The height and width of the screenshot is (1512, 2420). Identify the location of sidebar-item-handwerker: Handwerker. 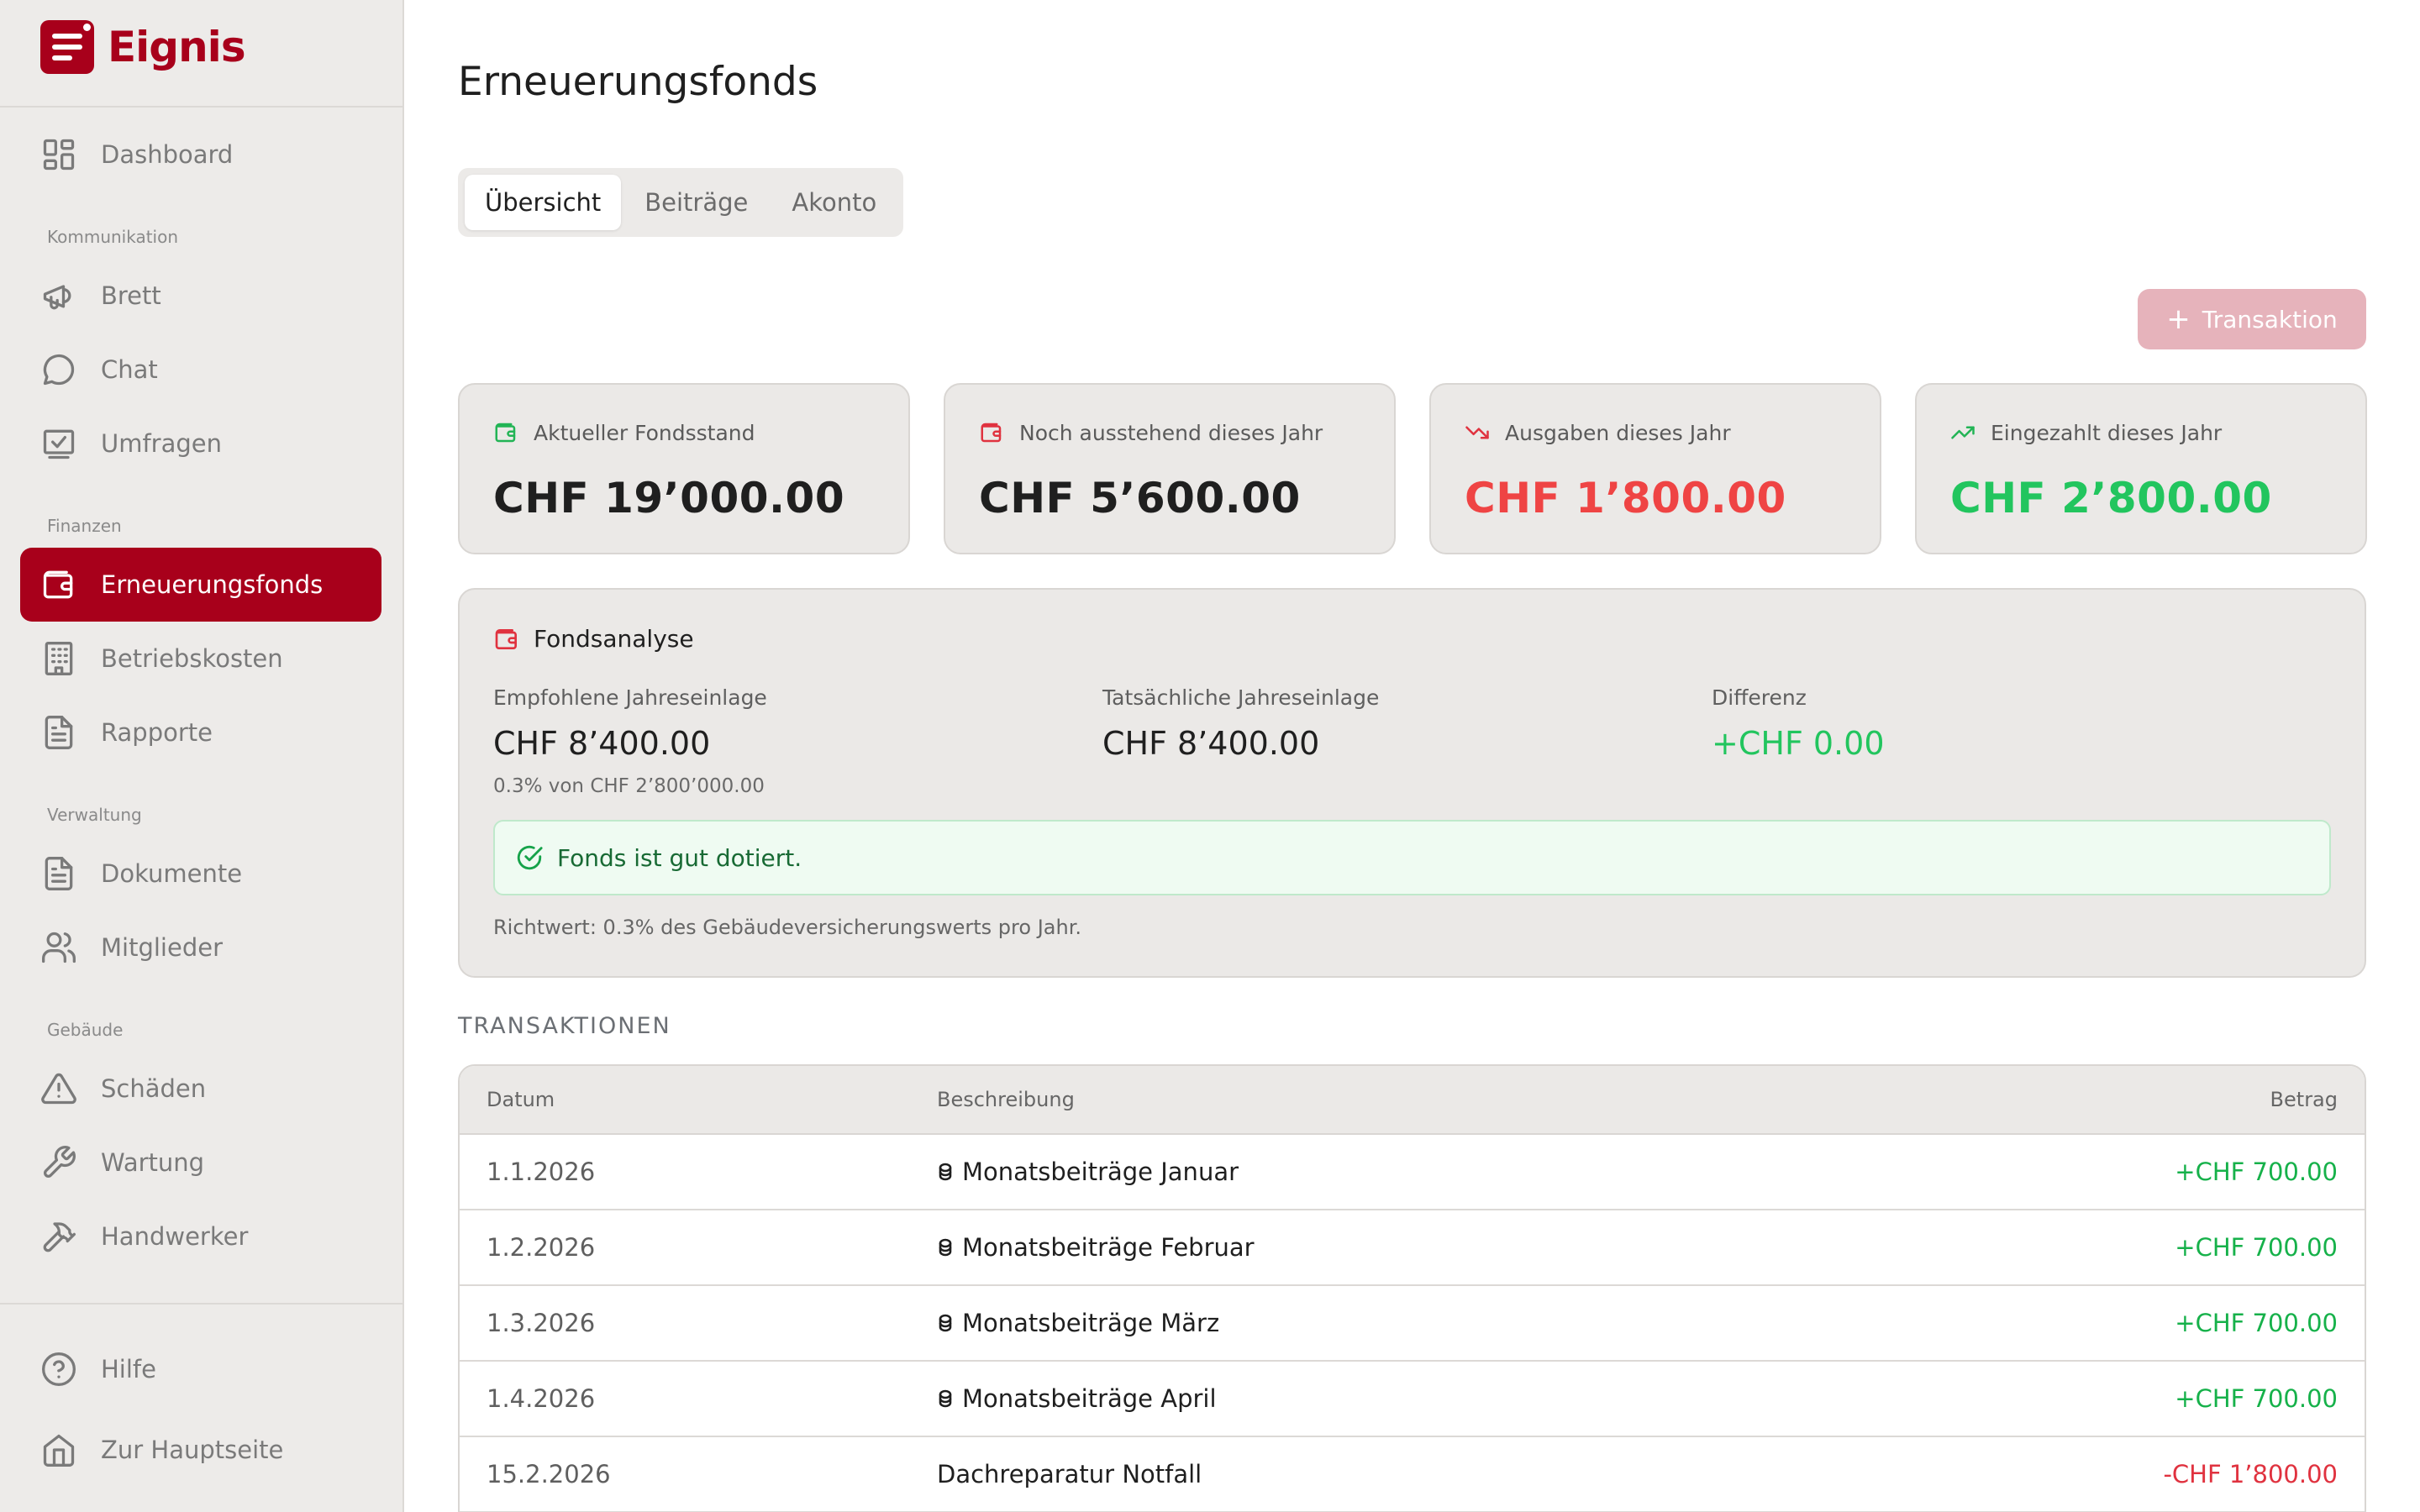
(200, 1236).